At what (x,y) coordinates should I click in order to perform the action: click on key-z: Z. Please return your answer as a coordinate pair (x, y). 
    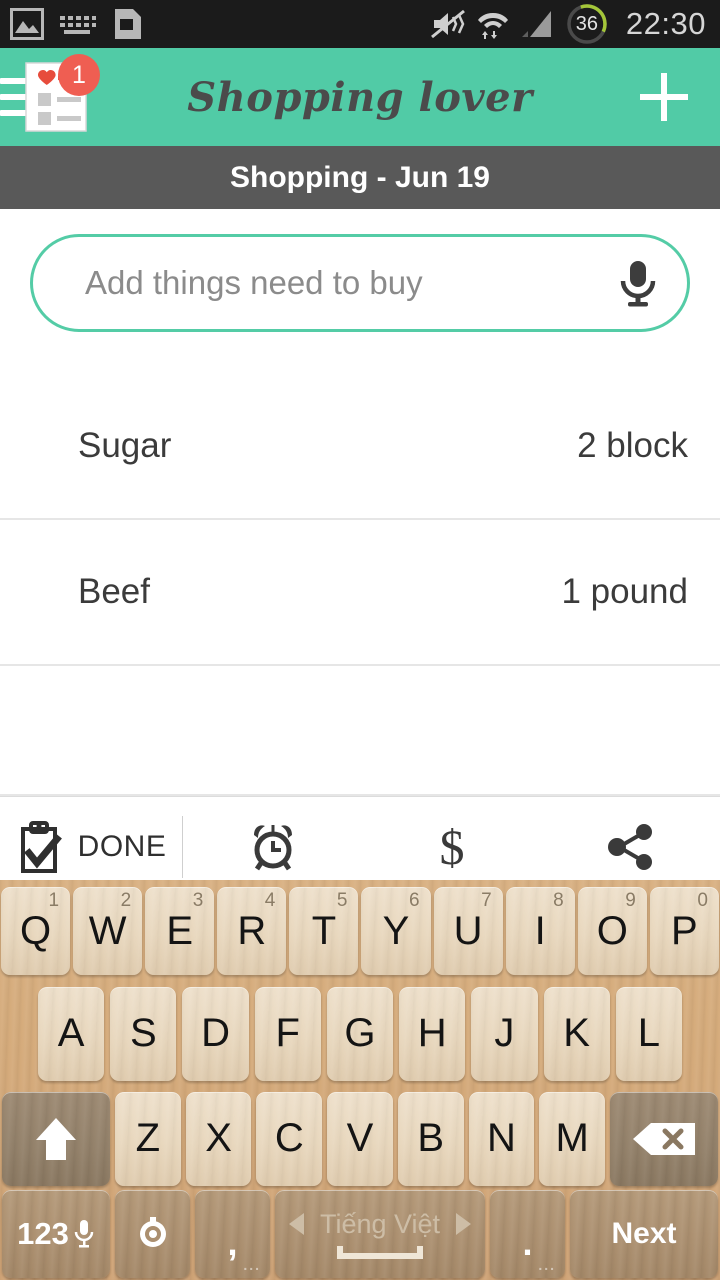
    Looking at the image, I should click on (148, 1138).